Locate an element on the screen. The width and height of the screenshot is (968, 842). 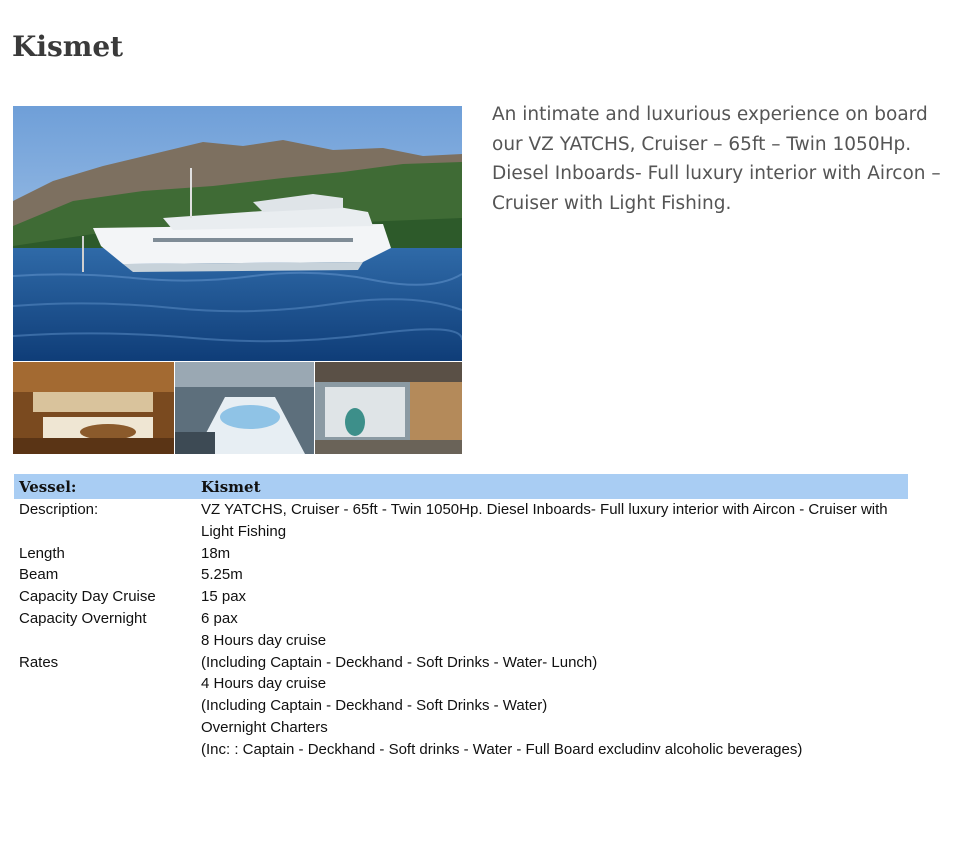
spec-value: 8 Hours day cruise is located at coordinates (552, 641).